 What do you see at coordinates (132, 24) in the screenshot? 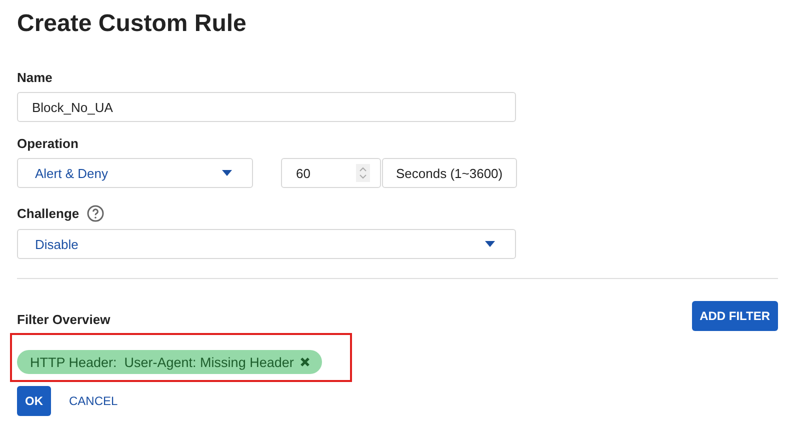
I see `page-title: Create Custom Rule` at bounding box center [132, 24].